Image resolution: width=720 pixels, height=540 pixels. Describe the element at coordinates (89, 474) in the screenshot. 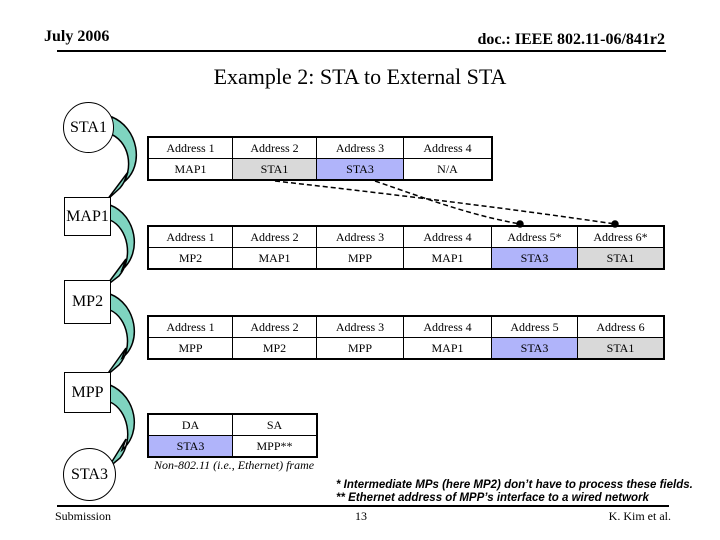

I see `node-sta3: STA3` at that location.